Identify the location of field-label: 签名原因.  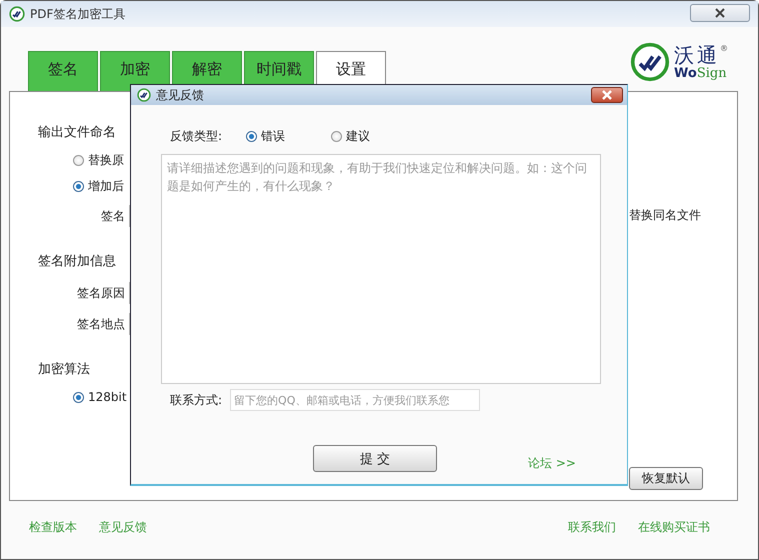
(100, 293).